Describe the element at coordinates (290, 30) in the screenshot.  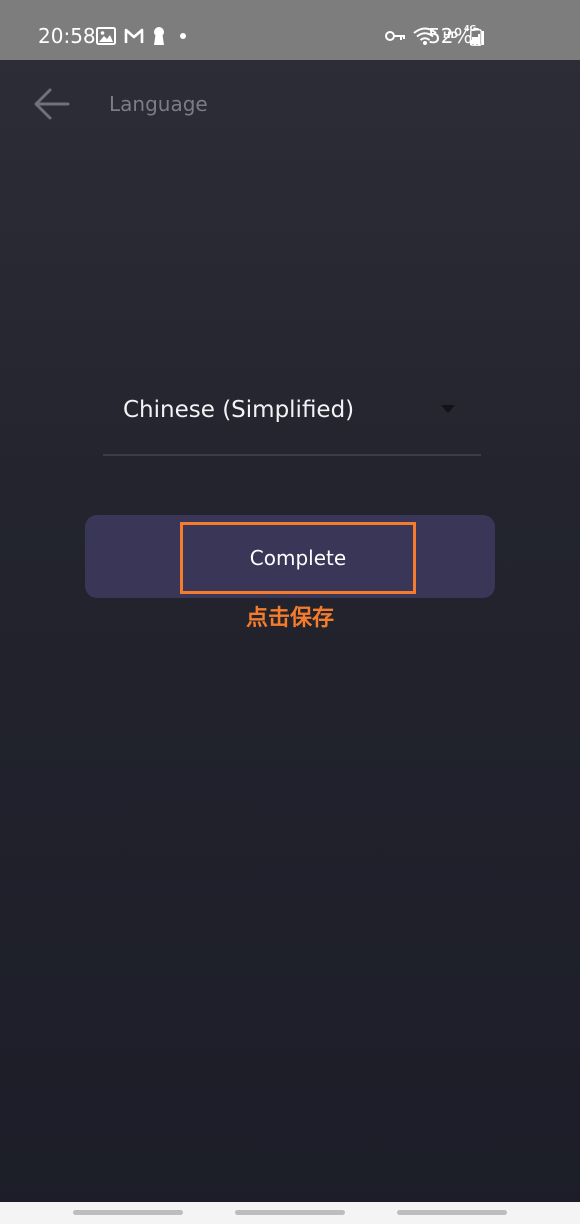
I see `status-bar: 20:58 HD 4G 52%` at that location.